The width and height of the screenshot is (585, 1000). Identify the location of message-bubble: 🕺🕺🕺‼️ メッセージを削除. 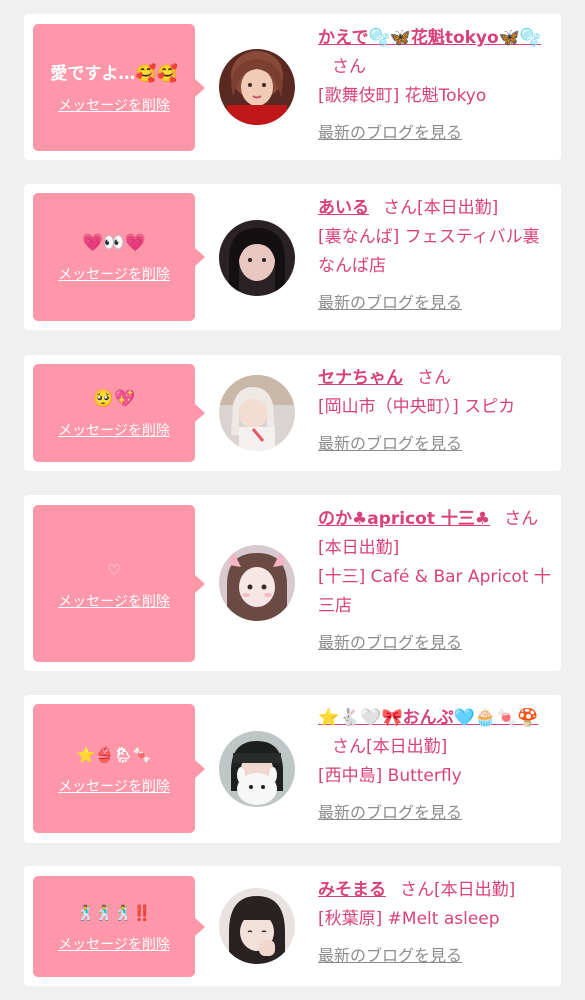
(119, 926).